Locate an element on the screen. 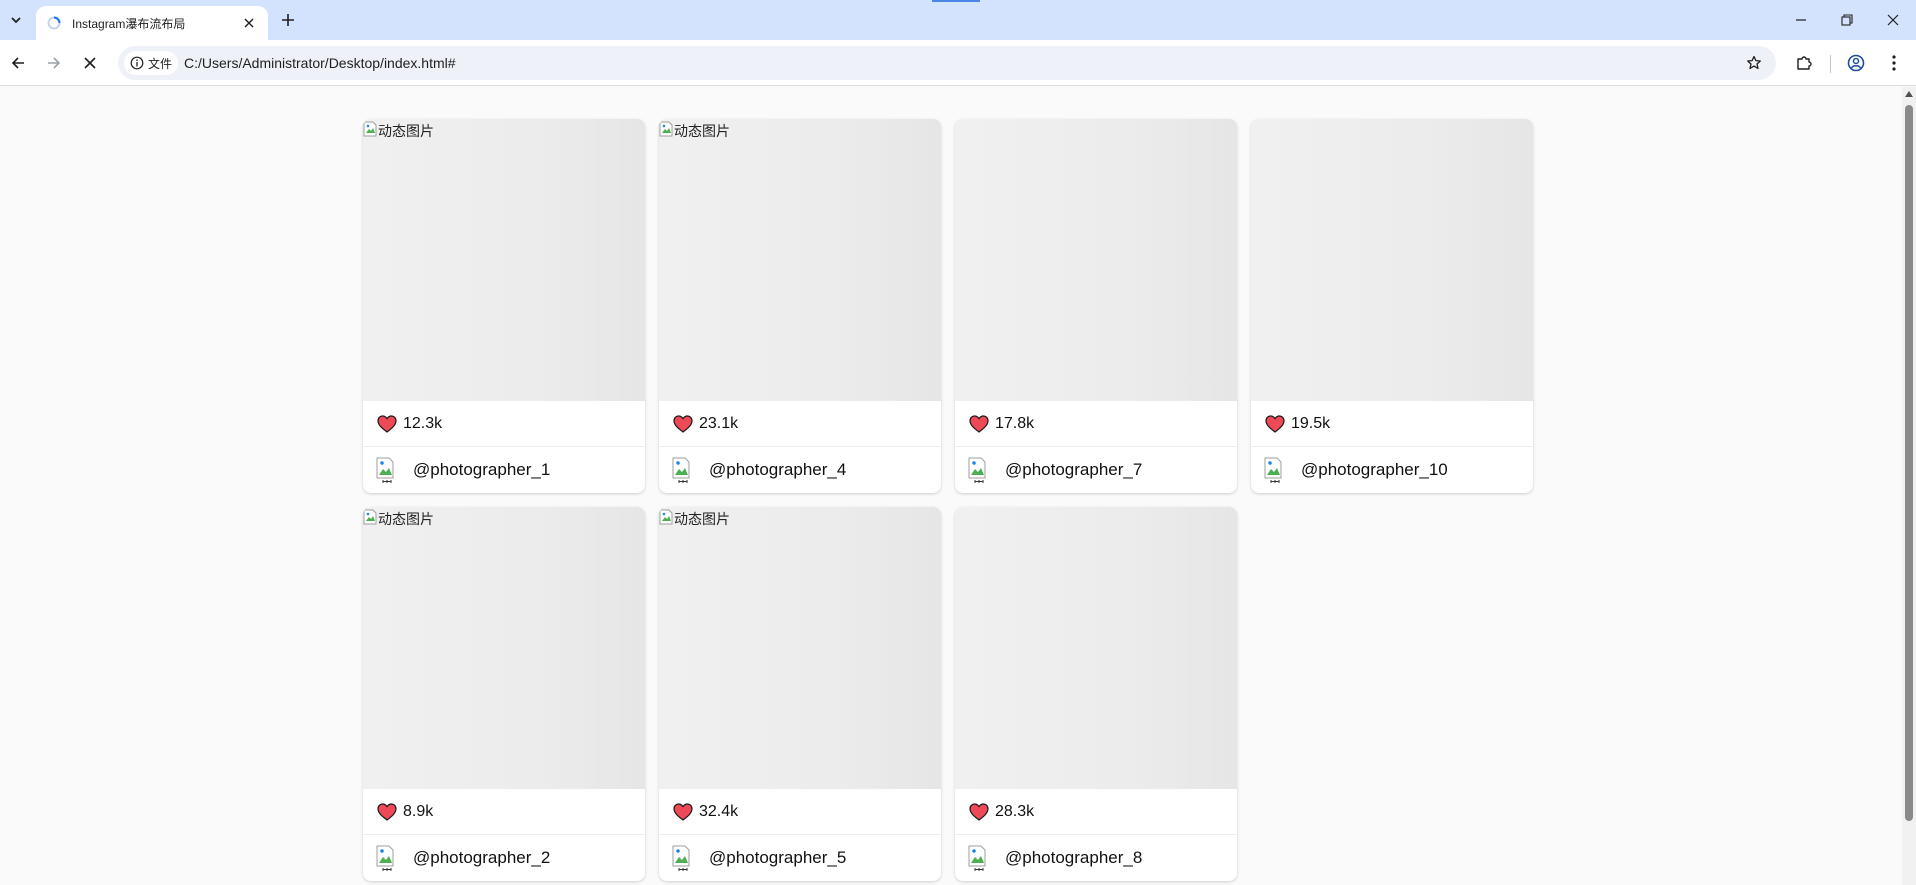  close-window-button is located at coordinates (1893, 20).